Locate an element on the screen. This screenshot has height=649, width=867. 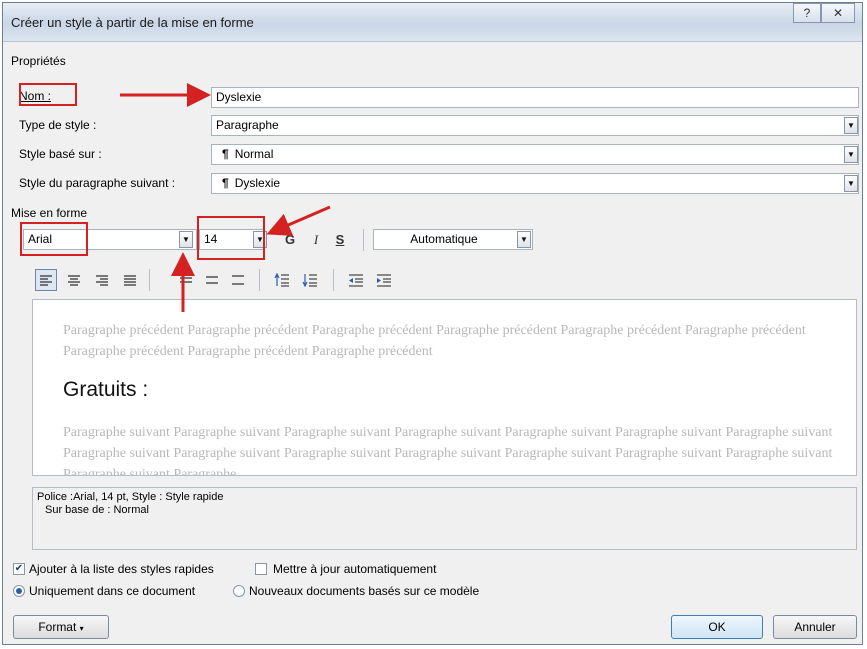
description-line-2: Sur base de : Normal is located at coordinates (97, 510).